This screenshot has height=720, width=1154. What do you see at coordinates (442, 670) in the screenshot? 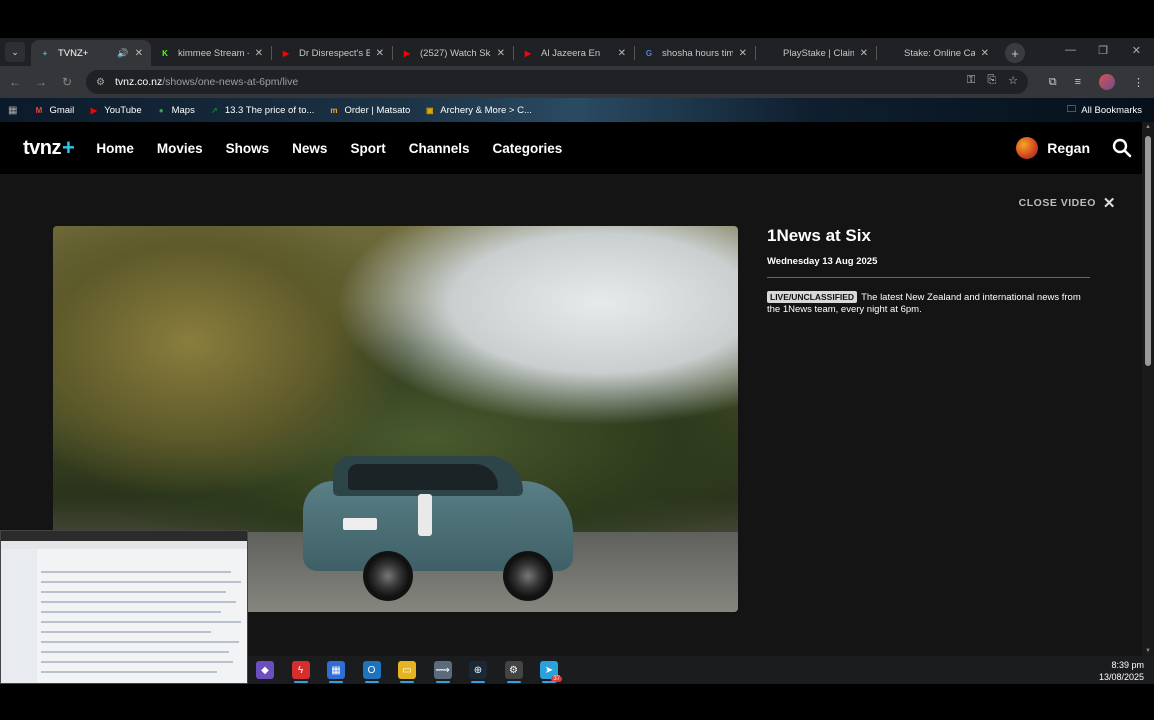
I see `link-icon: ⟿` at bounding box center [442, 670].